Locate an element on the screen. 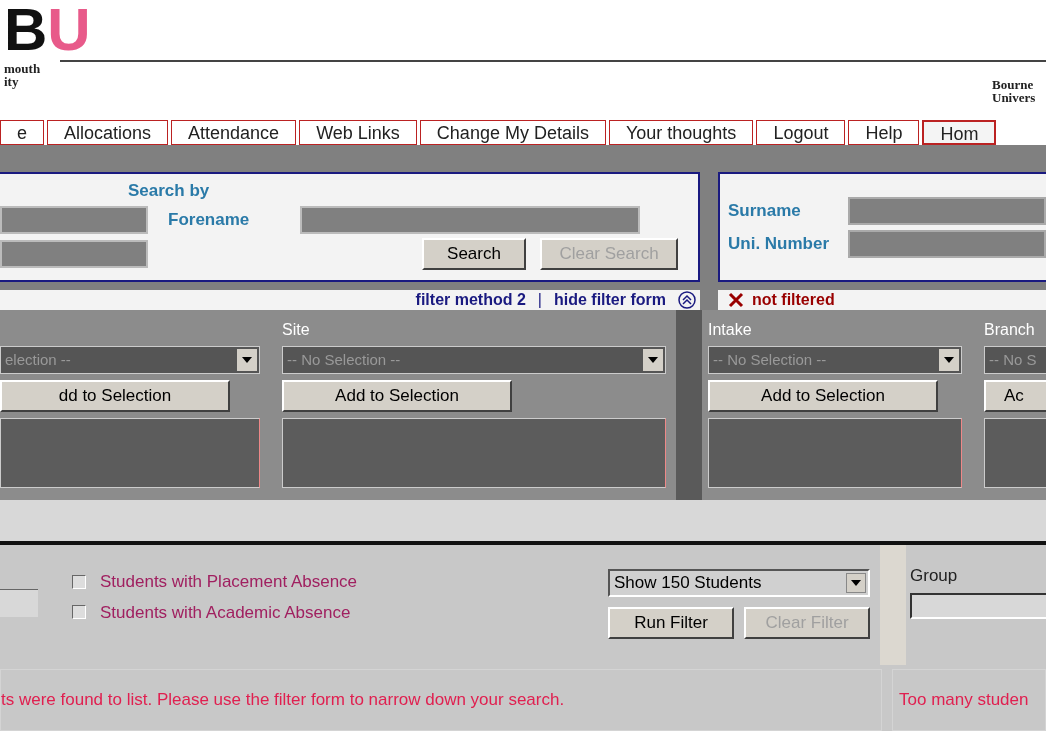 The height and width of the screenshot is (731, 1046). nav-tab: Web Links is located at coordinates (358, 132).